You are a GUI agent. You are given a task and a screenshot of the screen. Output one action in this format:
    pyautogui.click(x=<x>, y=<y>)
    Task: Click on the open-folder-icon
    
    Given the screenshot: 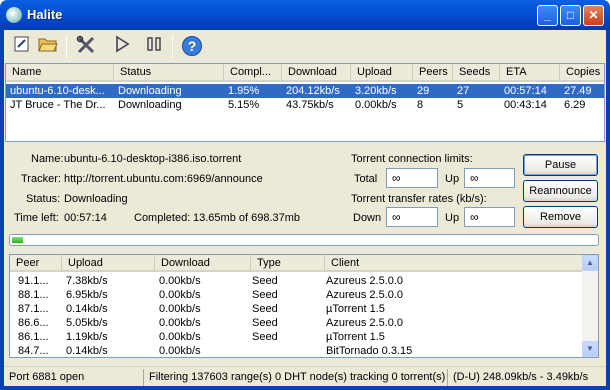 What is the action you would take?
    pyautogui.click(x=48, y=47)
    